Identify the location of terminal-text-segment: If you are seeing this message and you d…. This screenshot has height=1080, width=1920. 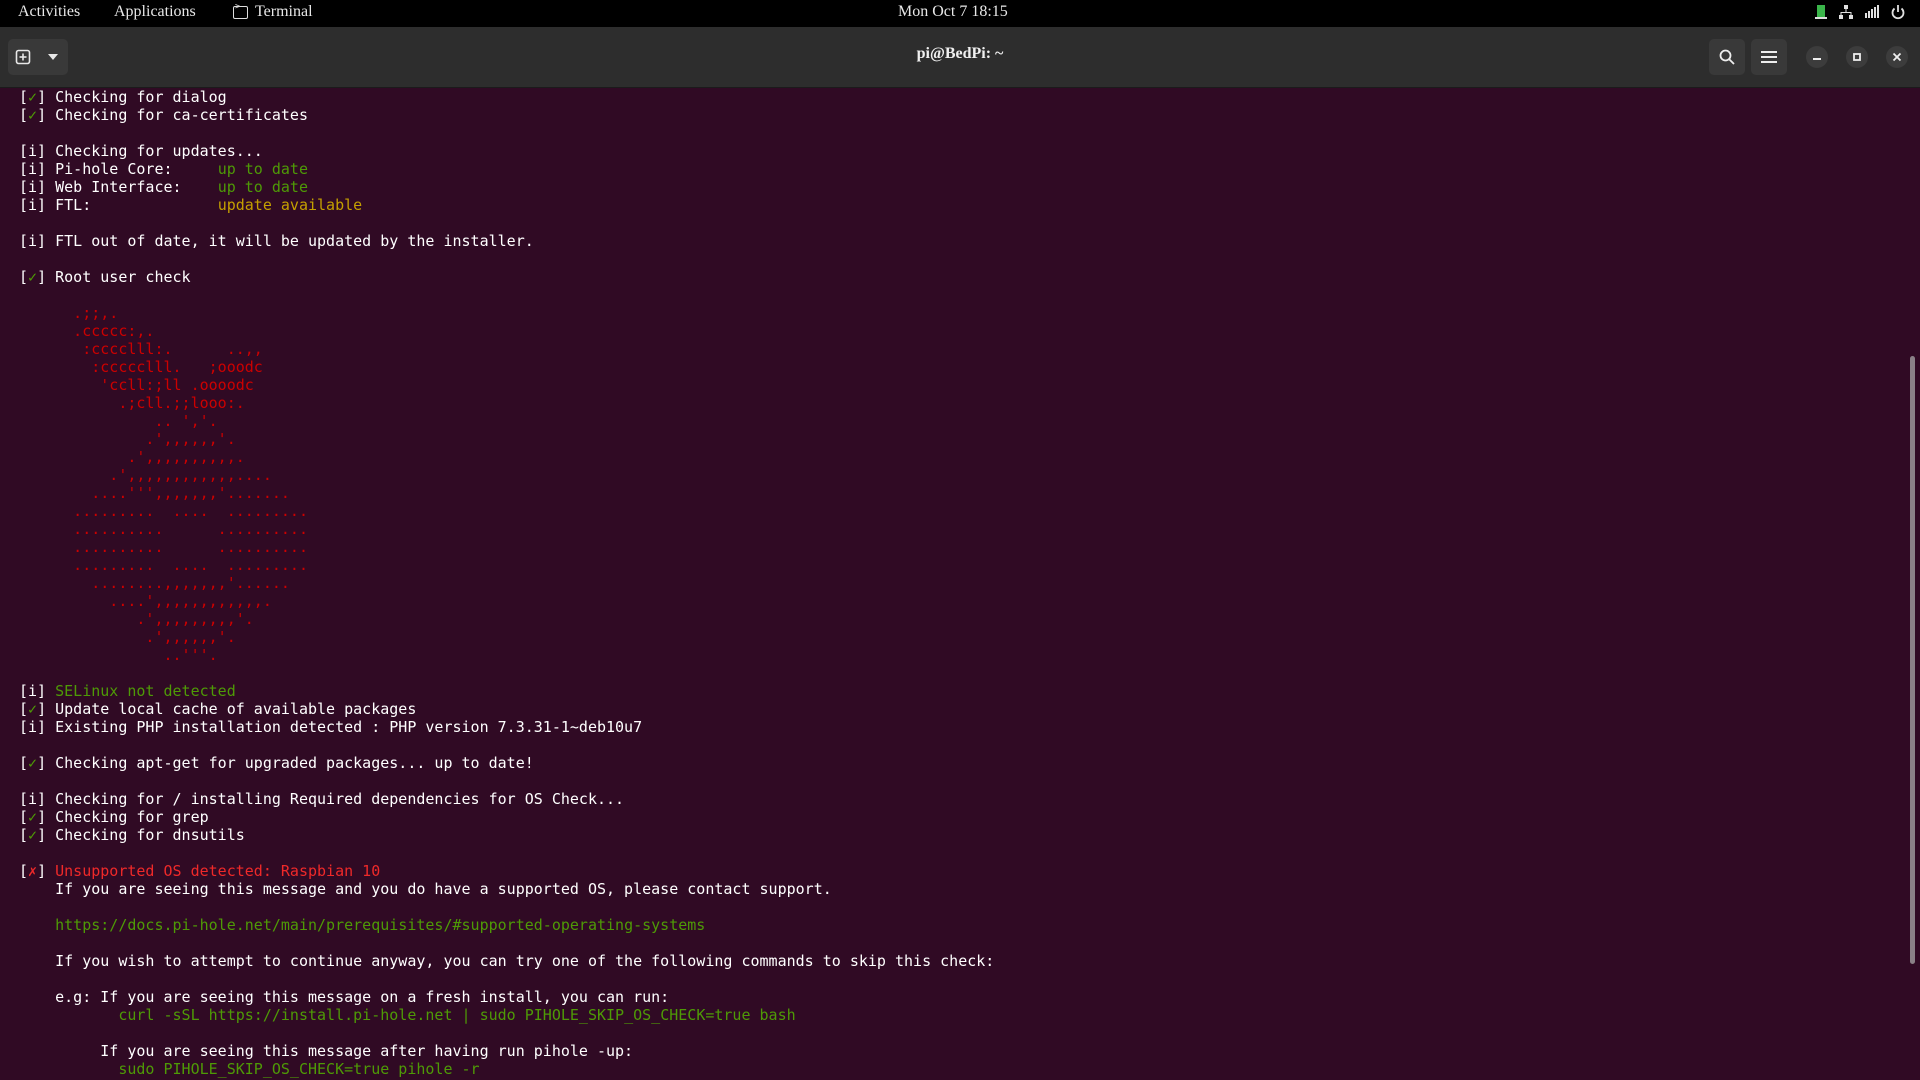
(425, 889).